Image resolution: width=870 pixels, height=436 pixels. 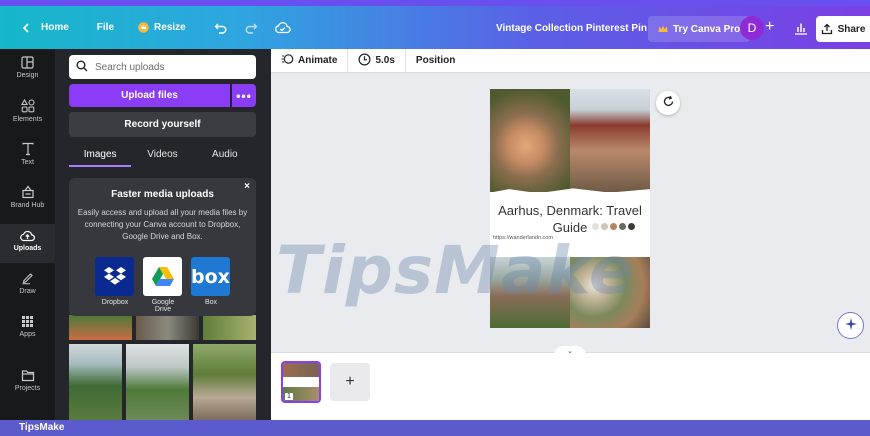 I want to click on sidebar-item-label: Elements, so click(x=27, y=119).